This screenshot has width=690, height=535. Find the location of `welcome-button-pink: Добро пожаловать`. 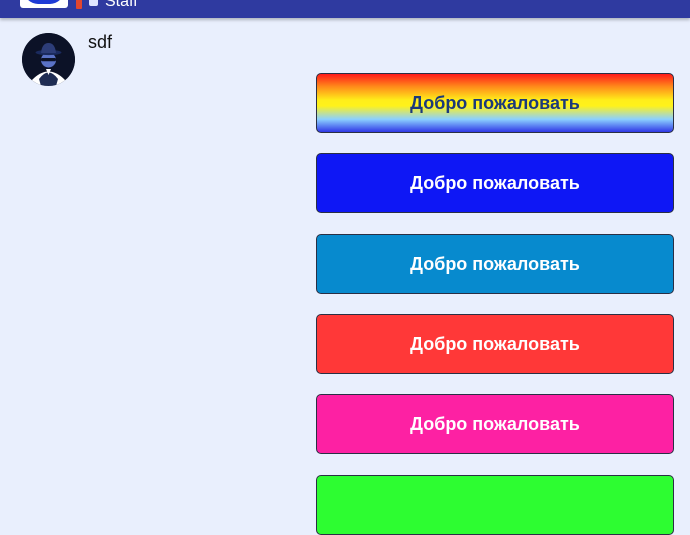

welcome-button-pink: Добро пожаловать is located at coordinates (495, 424).